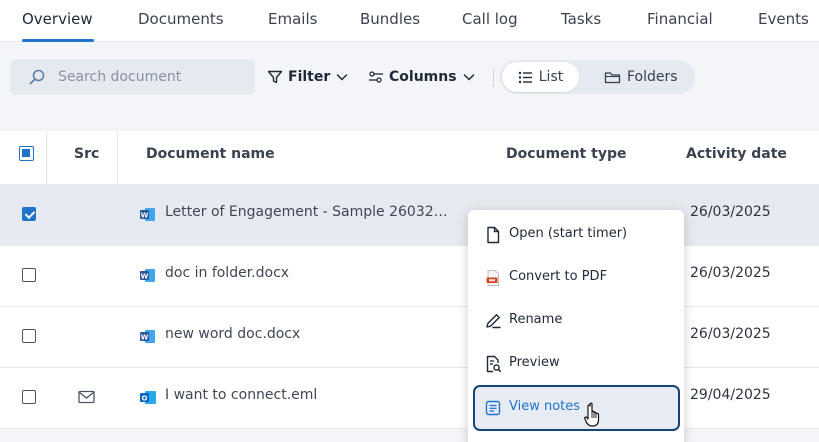  What do you see at coordinates (566, 154) in the screenshot?
I see `column-header-document-type: Document type` at bounding box center [566, 154].